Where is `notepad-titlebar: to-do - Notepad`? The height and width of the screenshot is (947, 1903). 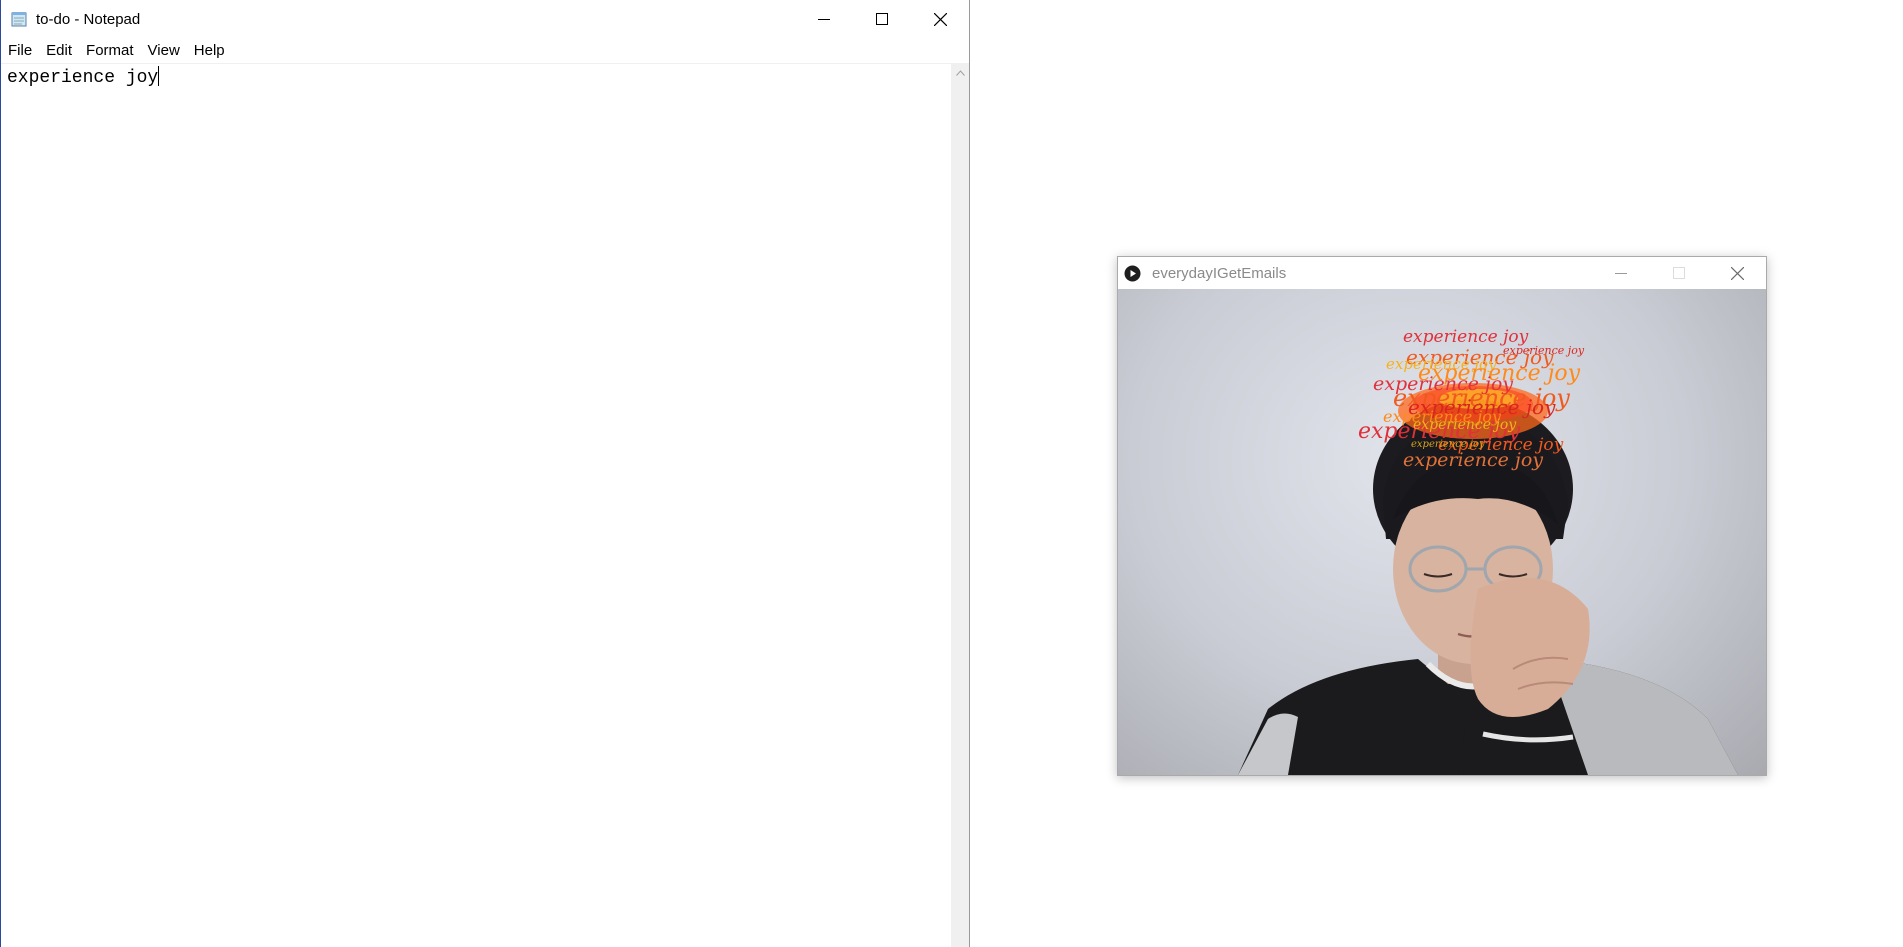 notepad-titlebar: to-do - Notepad is located at coordinates (485, 19).